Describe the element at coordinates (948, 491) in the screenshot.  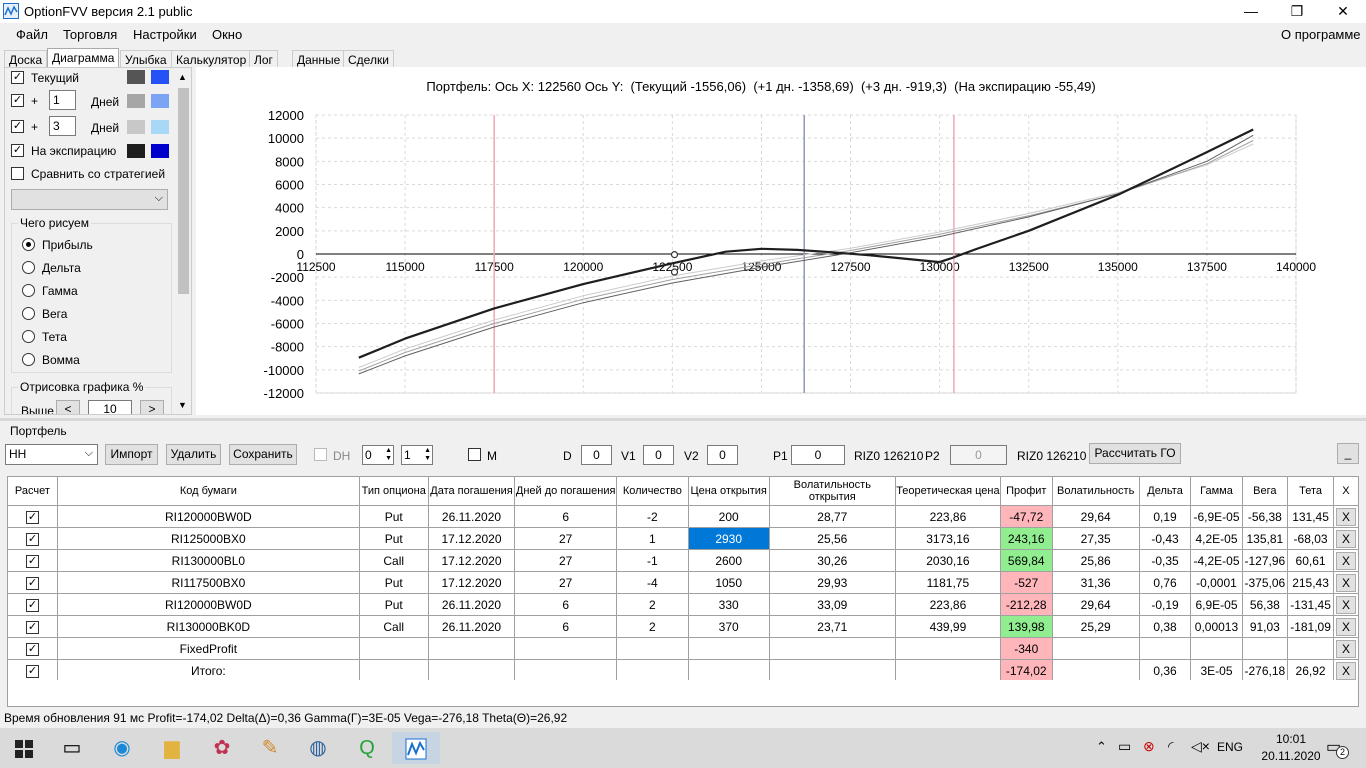
I see `col-theor: Теоретическая цена` at that location.